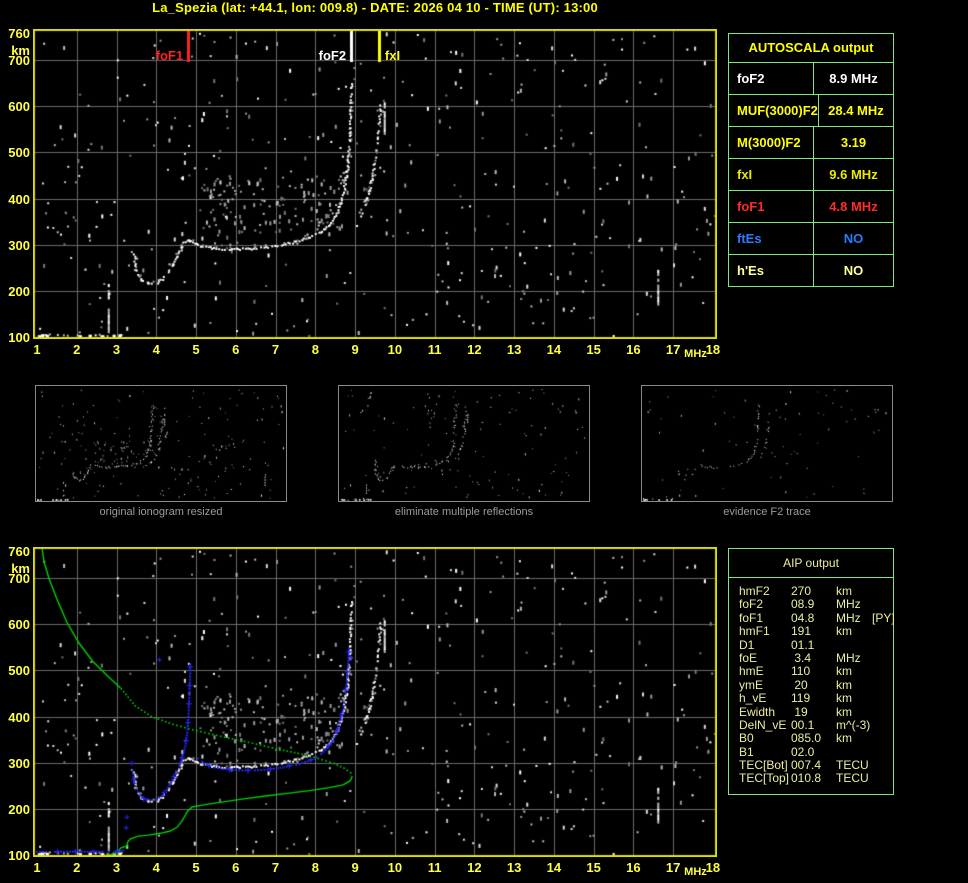 The height and width of the screenshot is (883, 968). What do you see at coordinates (395, 349) in the screenshot?
I see `x-tick-label: 10` at bounding box center [395, 349].